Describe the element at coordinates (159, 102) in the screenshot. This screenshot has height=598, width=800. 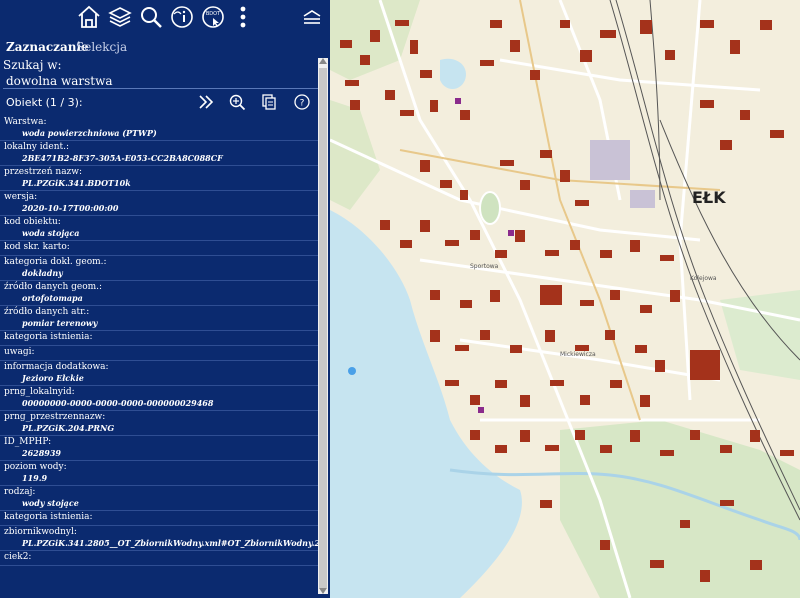
I see `object-bar: Obiekt (1 / 3): ?` at that location.